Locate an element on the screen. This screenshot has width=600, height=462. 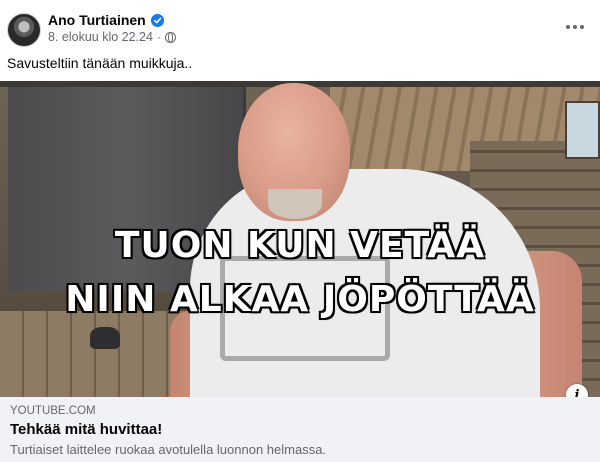
wall-picture is located at coordinates (582, 130).